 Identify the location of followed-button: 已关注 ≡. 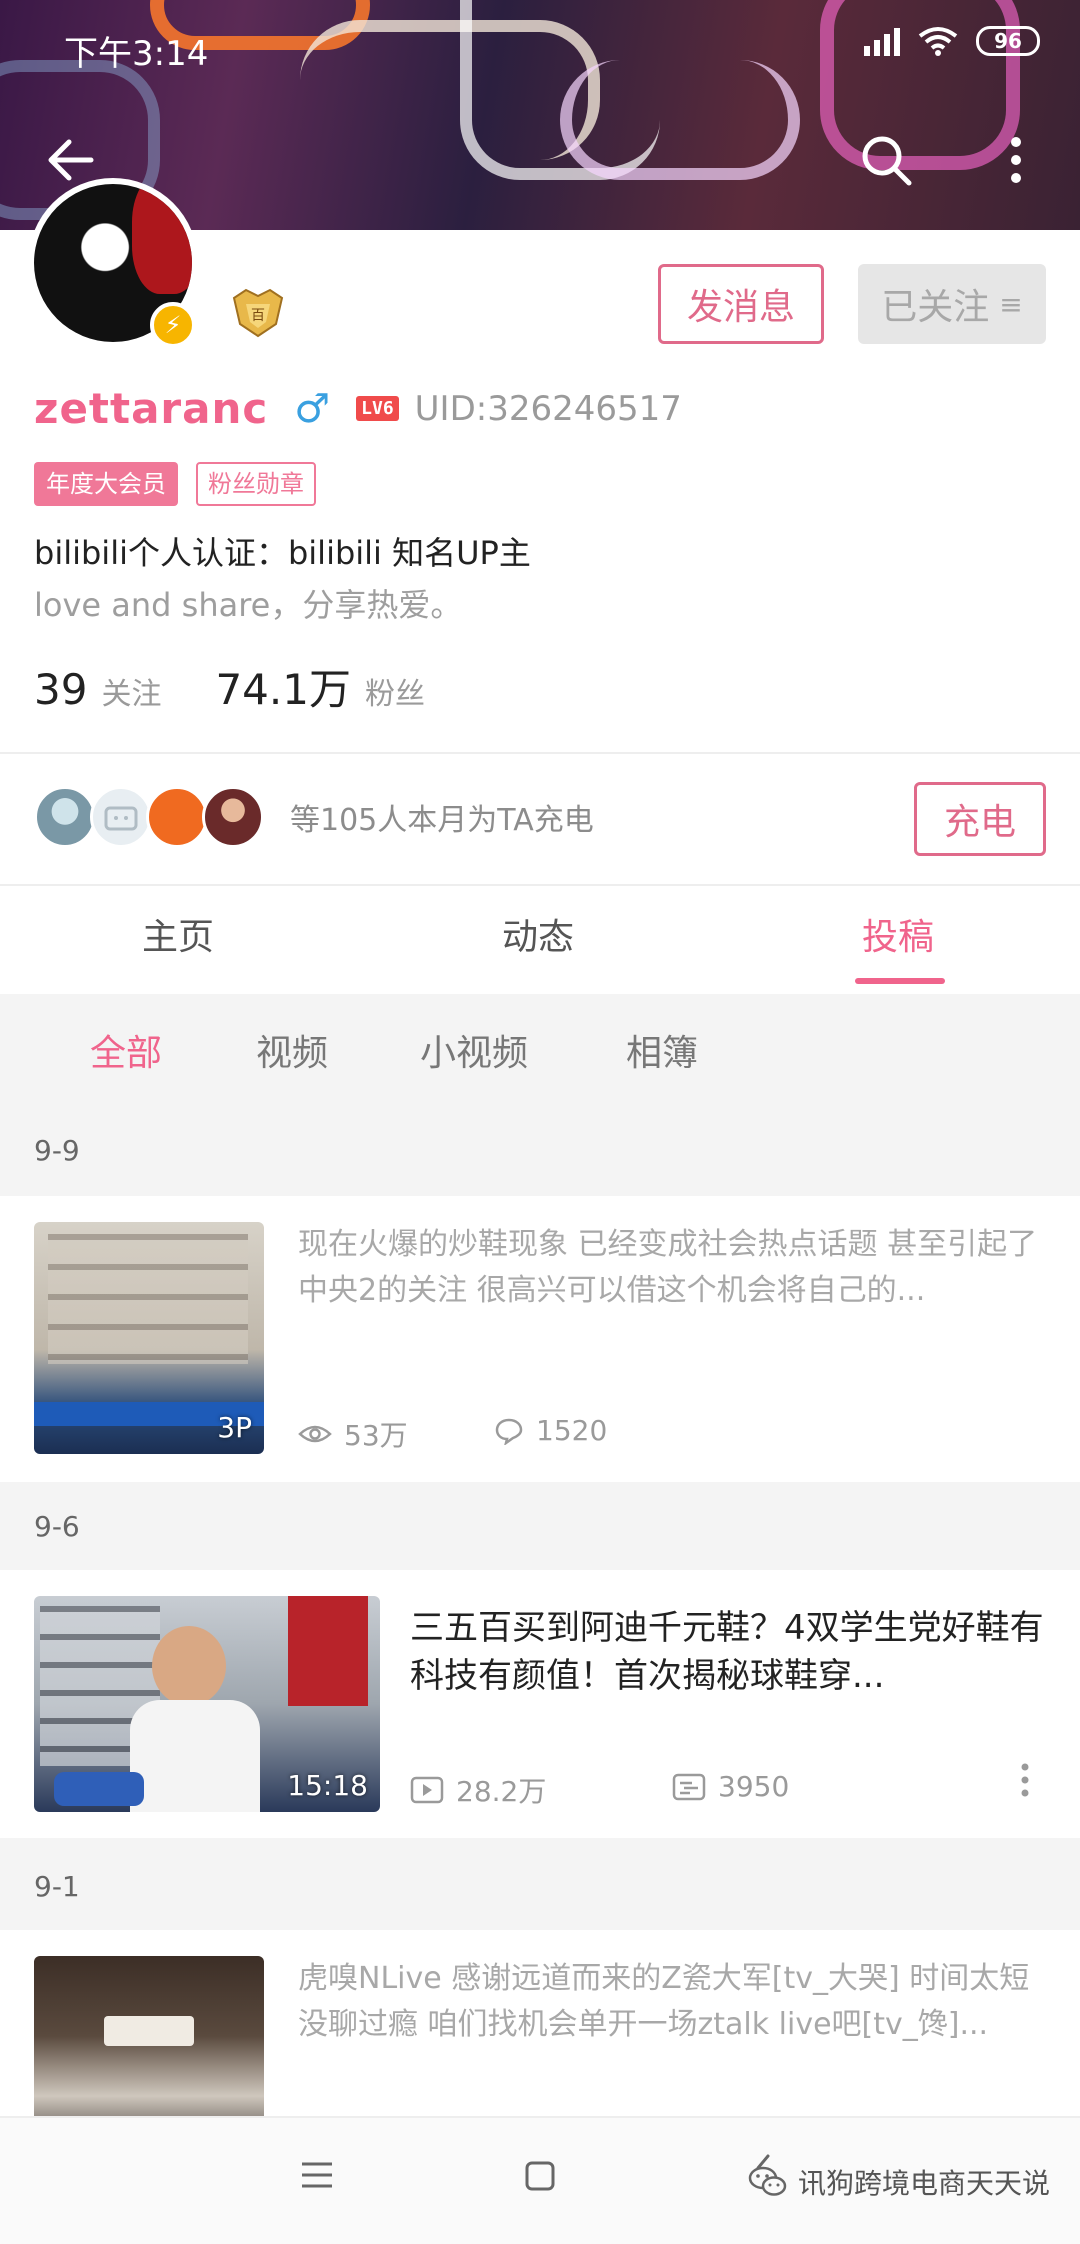
(952, 304).